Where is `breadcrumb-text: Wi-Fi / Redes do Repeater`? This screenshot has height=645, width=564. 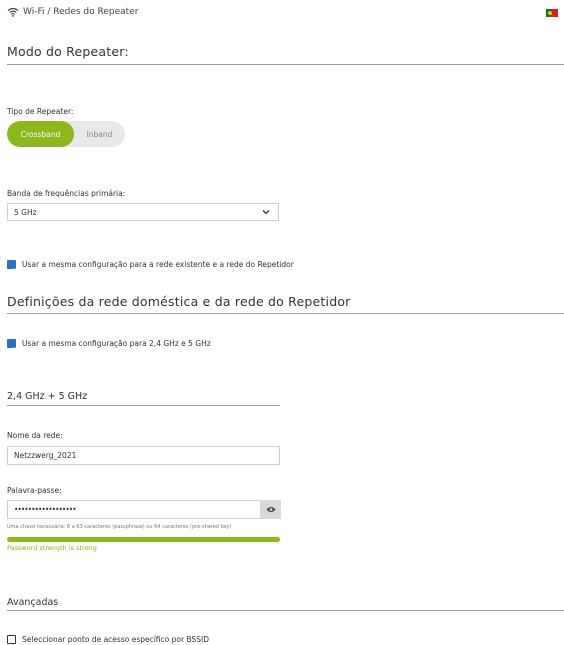 breadcrumb-text: Wi-Fi / Redes do Repeater is located at coordinates (80, 12).